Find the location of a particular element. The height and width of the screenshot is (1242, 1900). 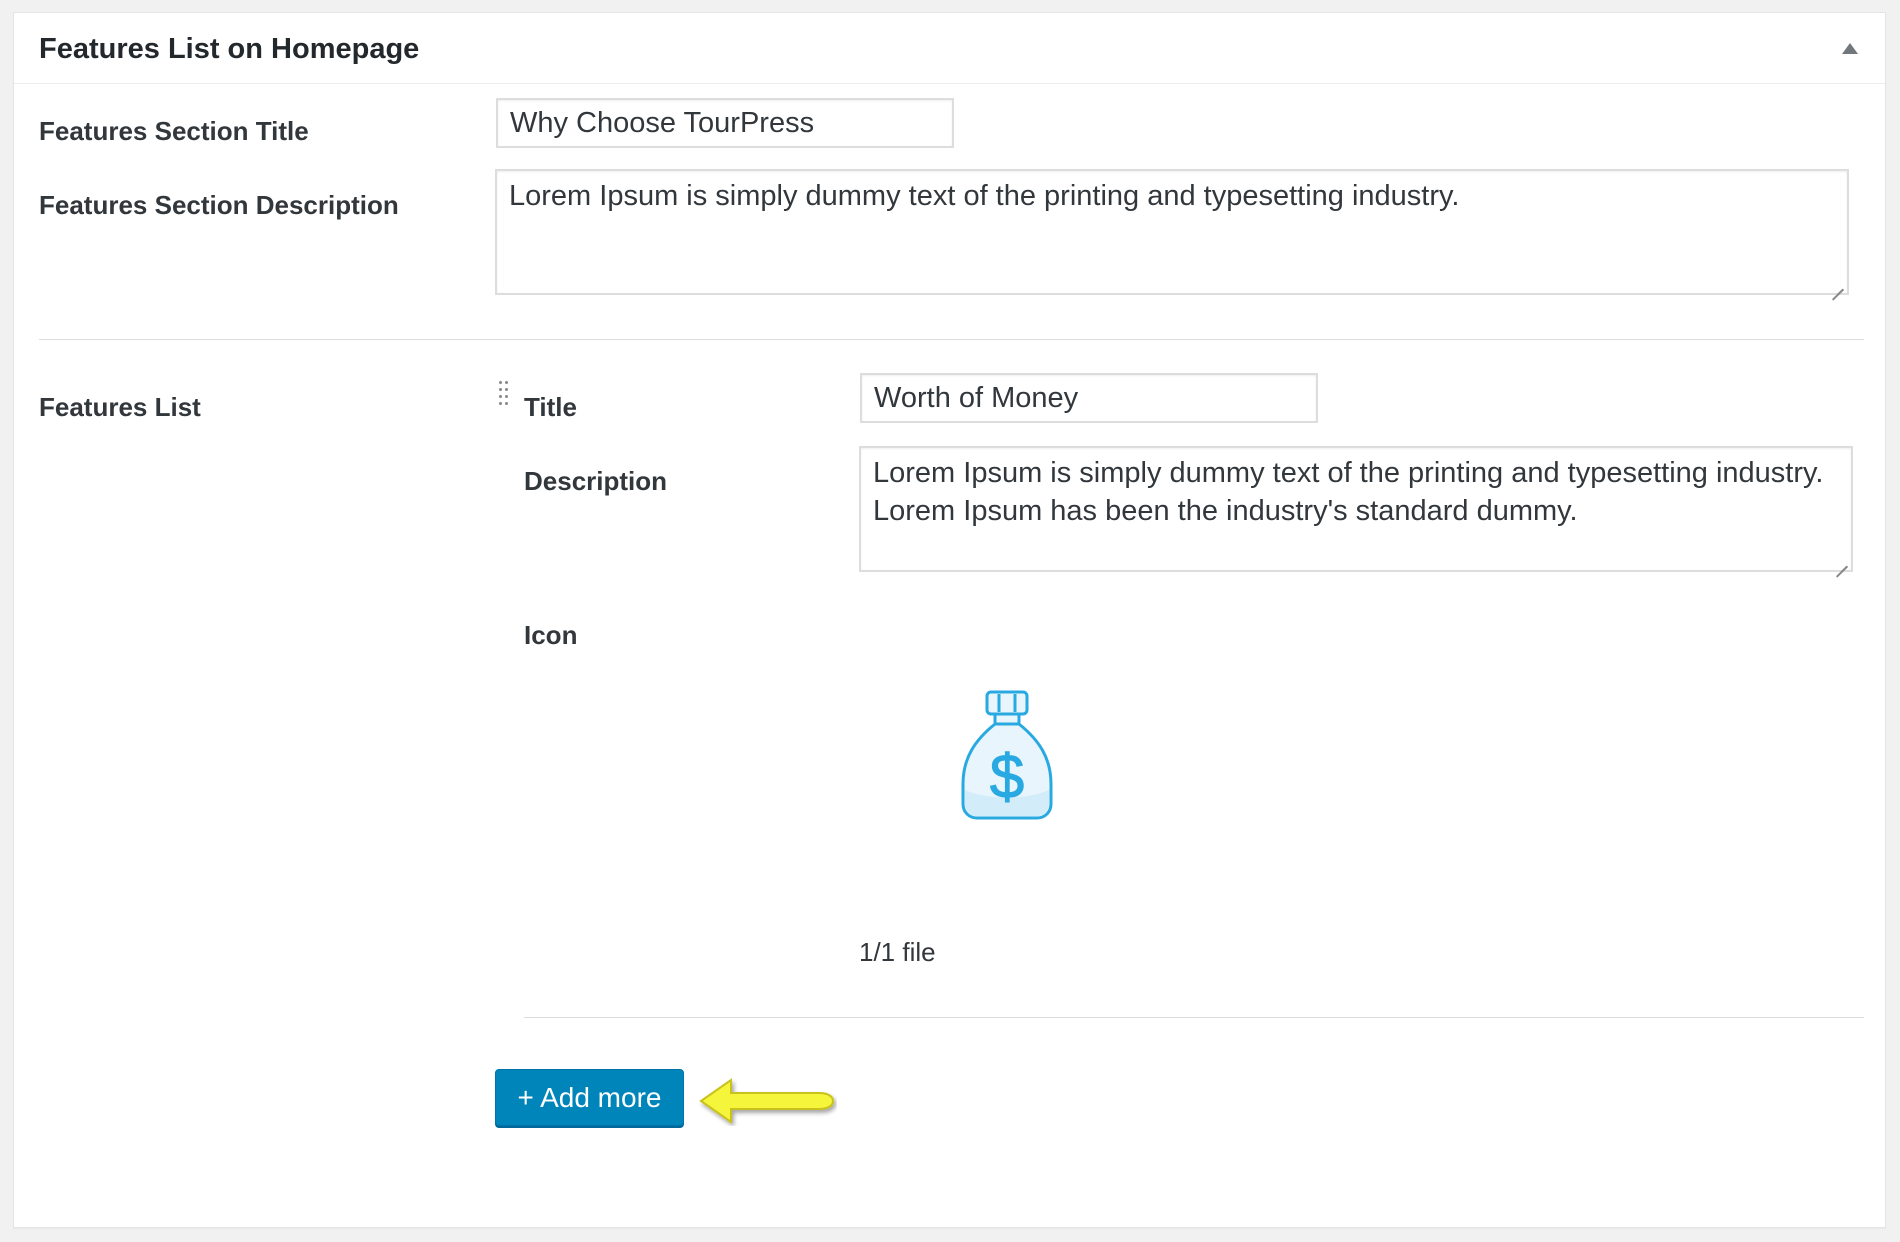

metabox-header: Features List on Homepage is located at coordinates (949, 48).